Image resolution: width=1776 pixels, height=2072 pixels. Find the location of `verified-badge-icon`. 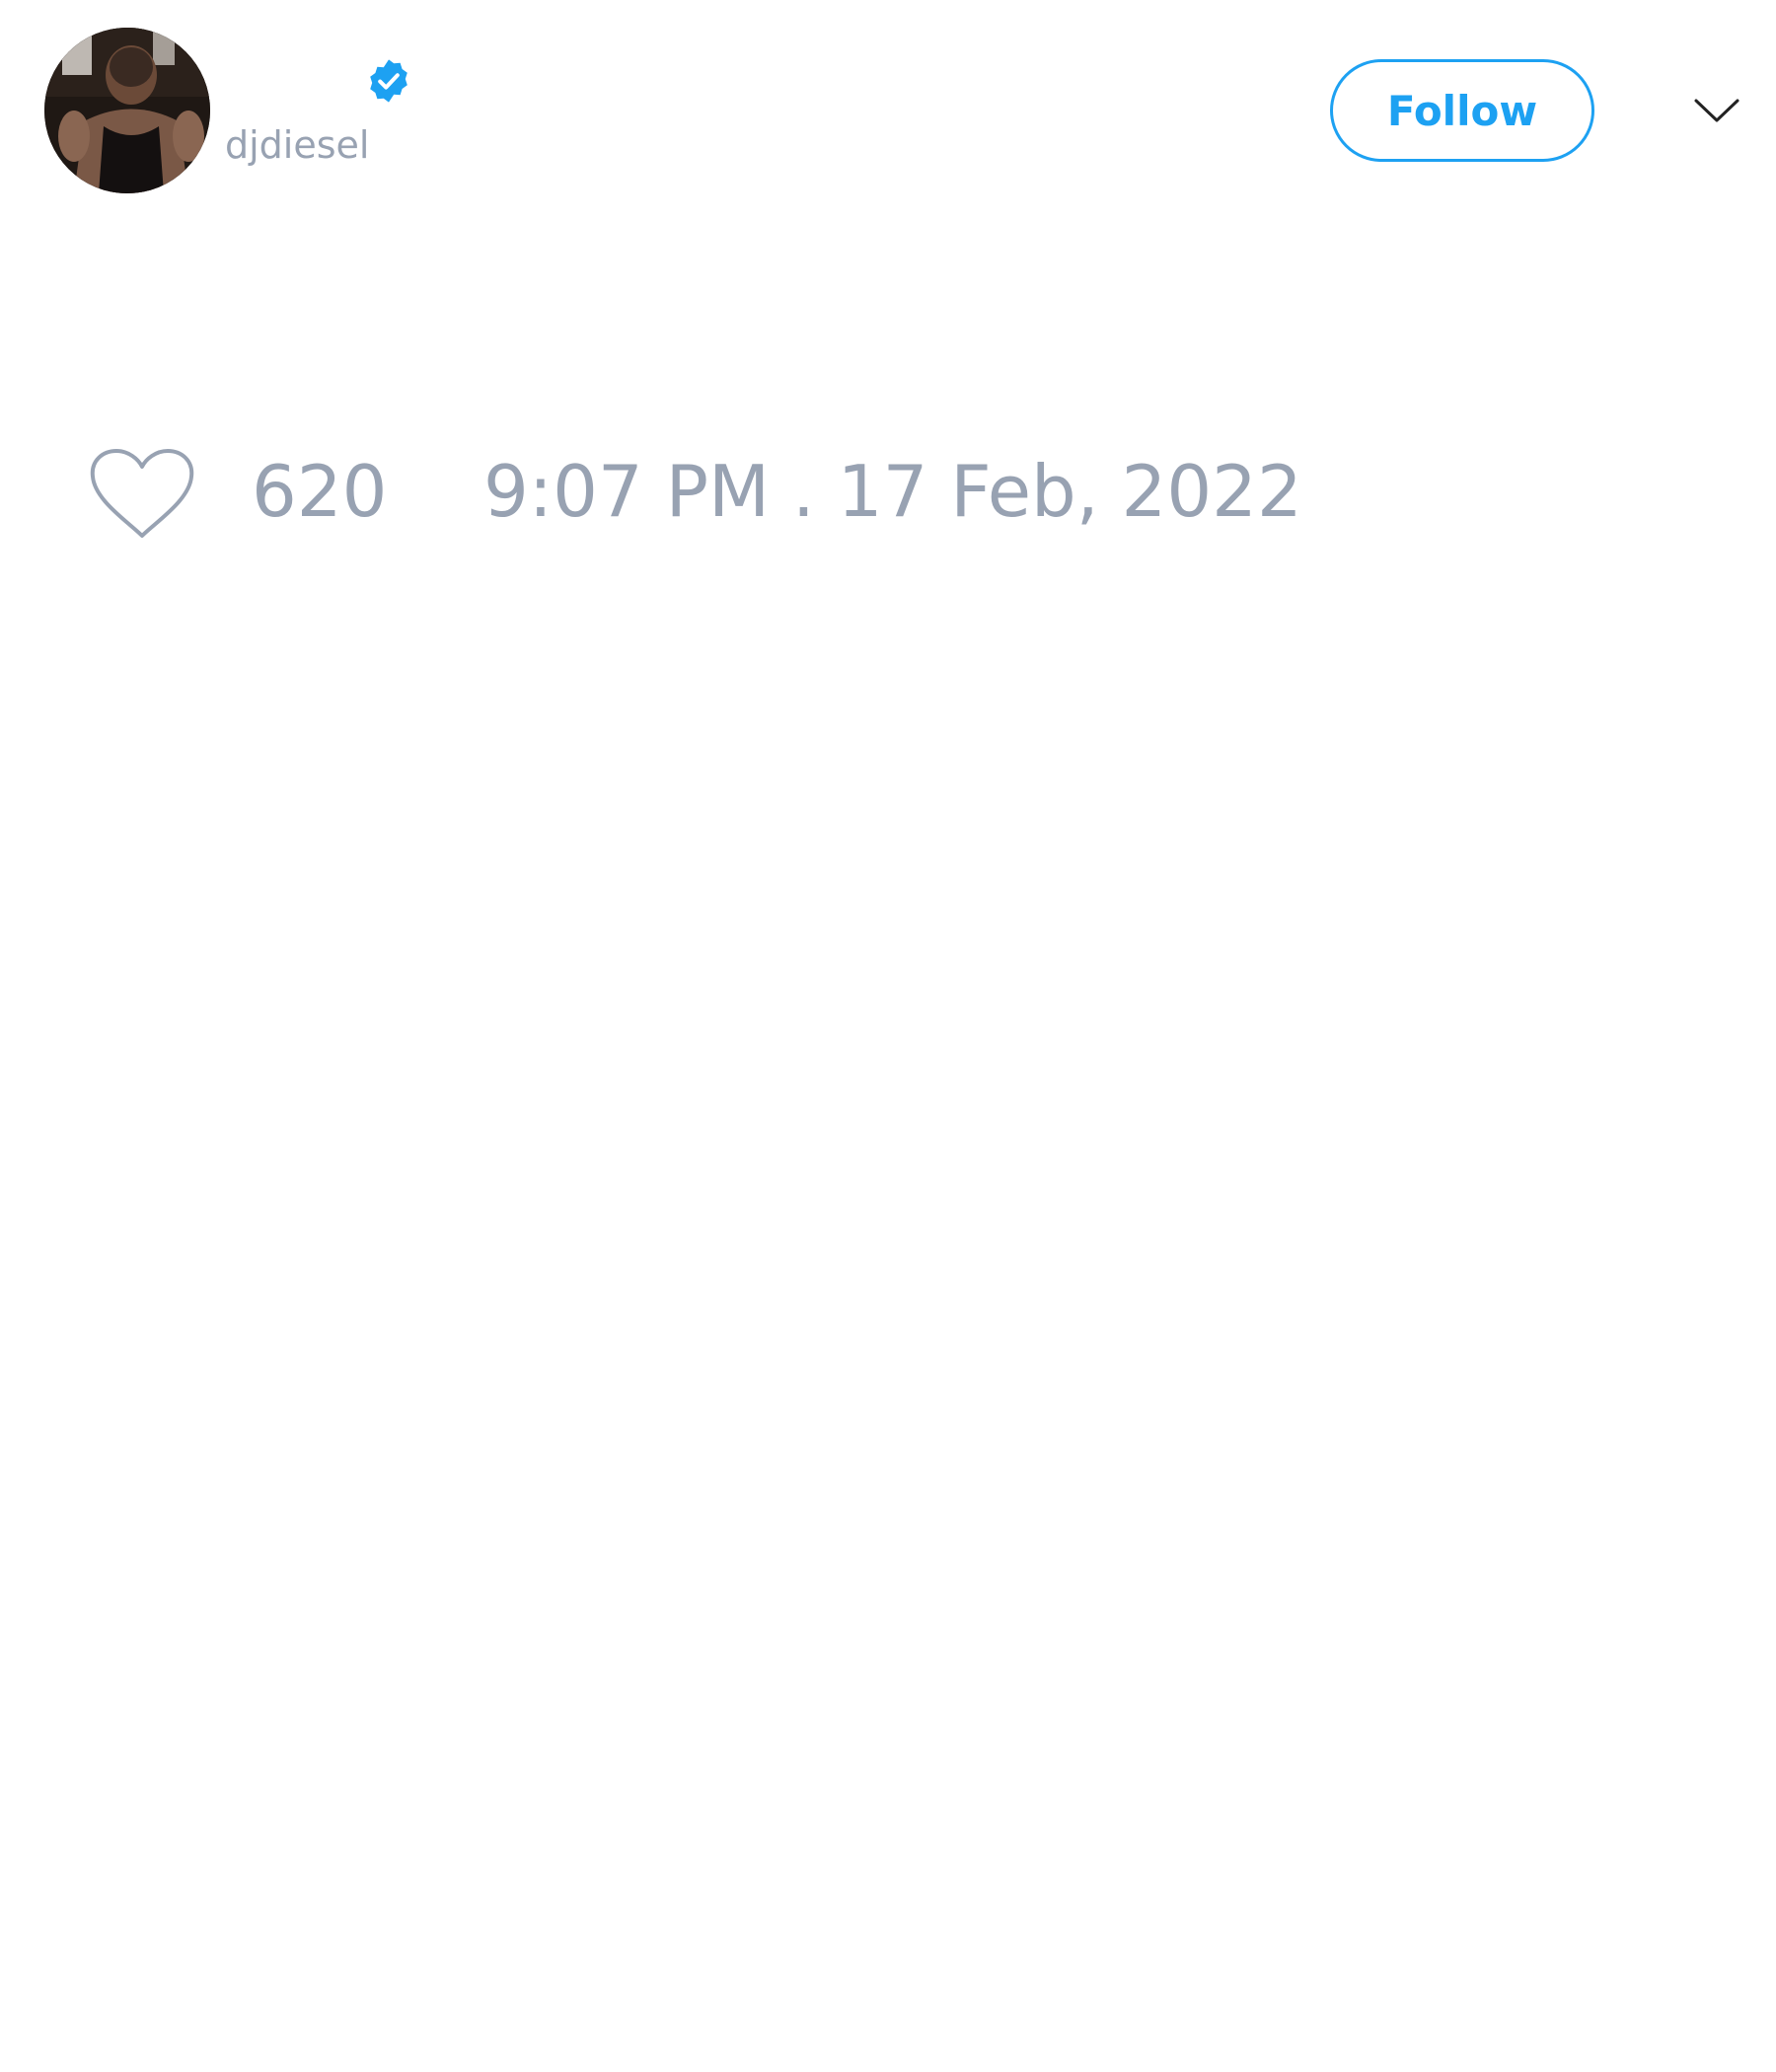

verified-badge-icon is located at coordinates (389, 81).